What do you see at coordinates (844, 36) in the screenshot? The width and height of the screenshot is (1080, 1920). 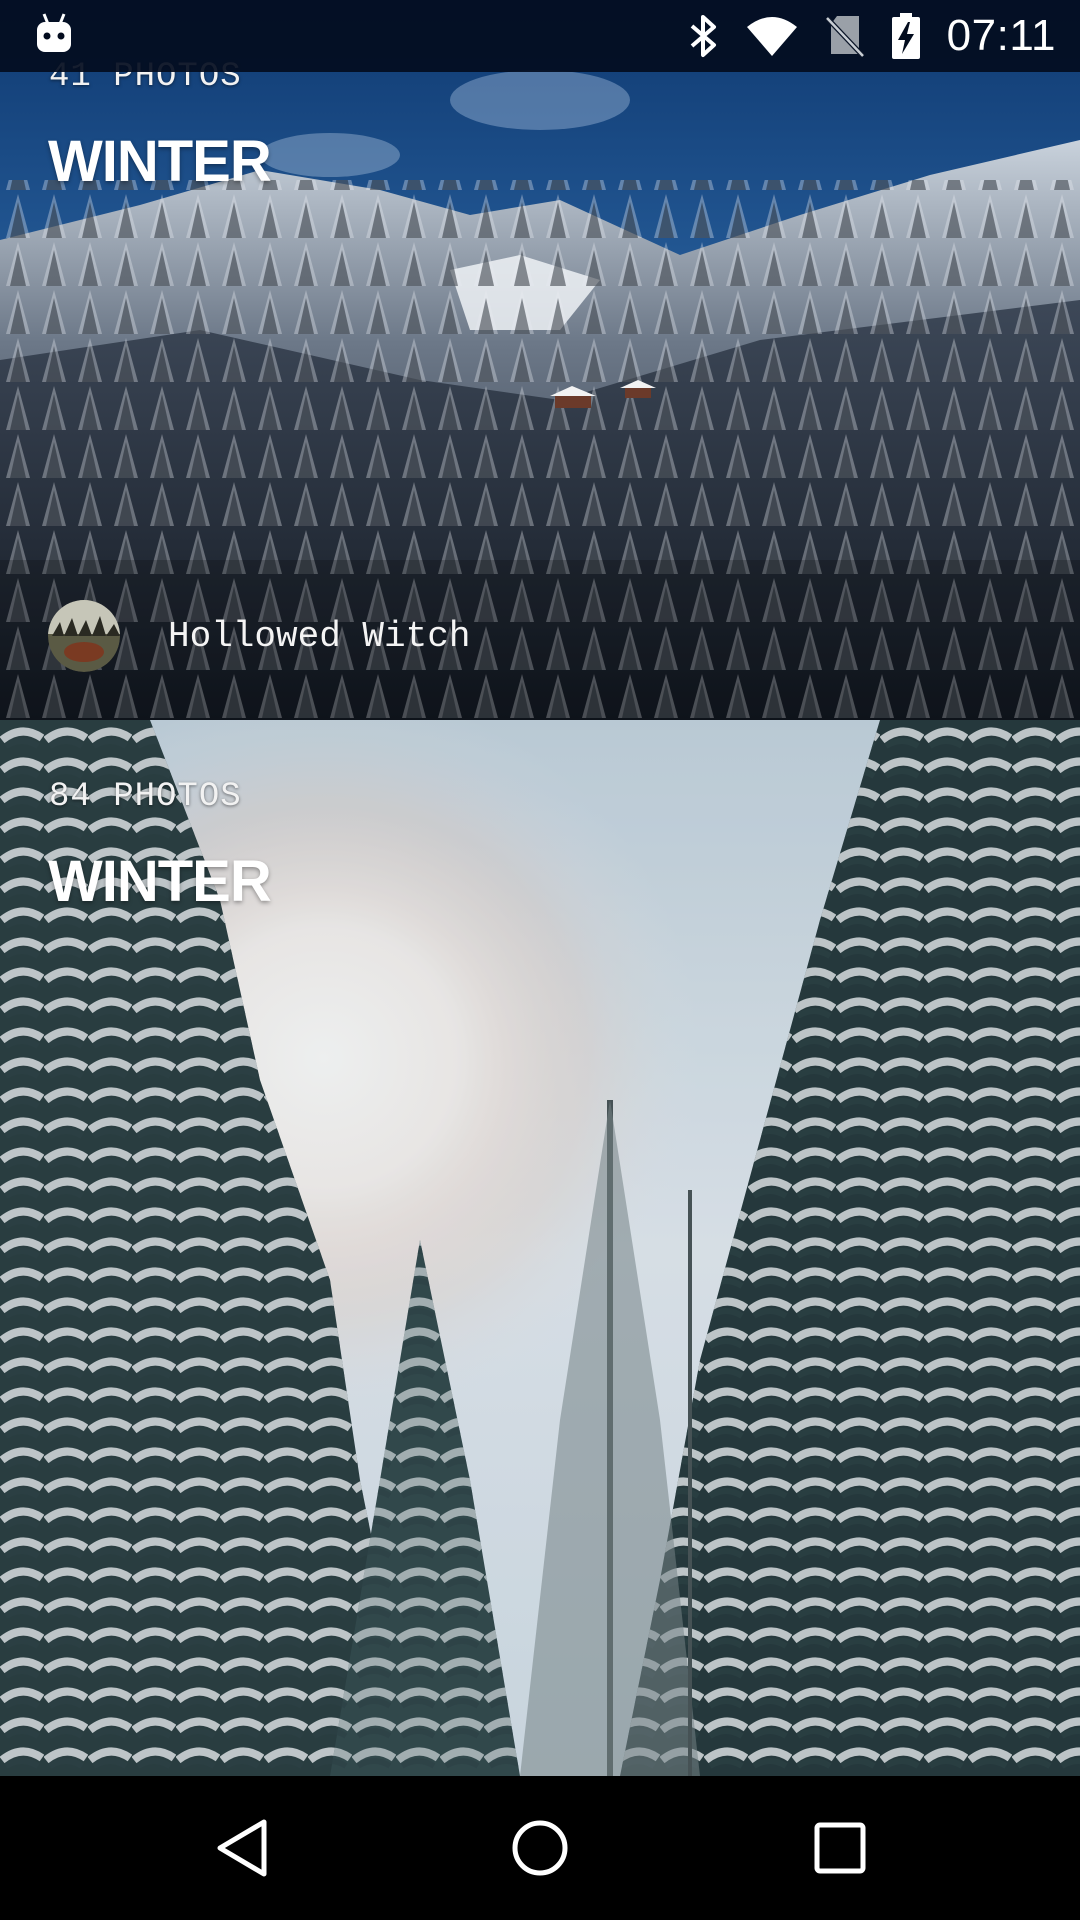 I see `no-sim-icon` at bounding box center [844, 36].